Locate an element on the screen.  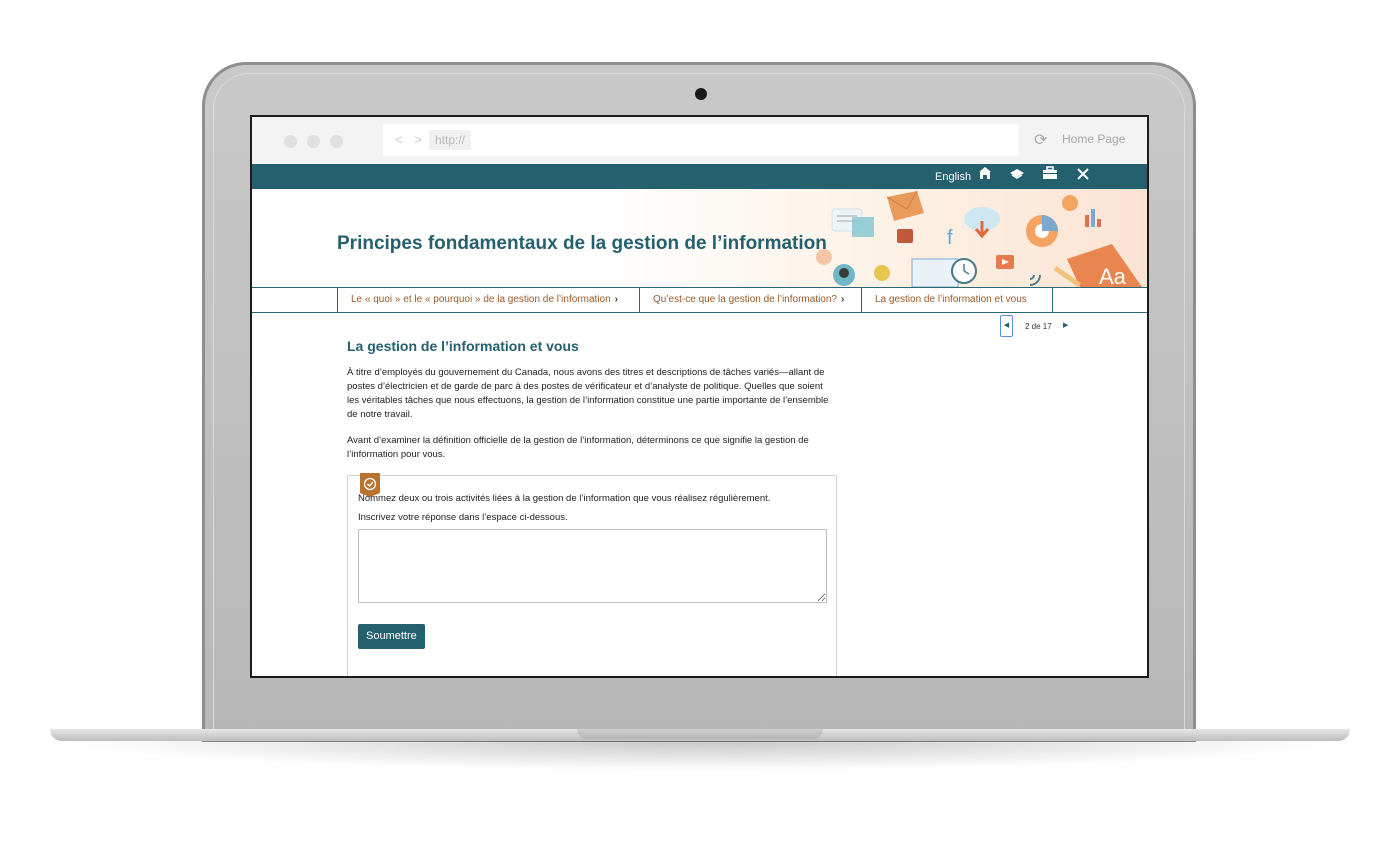
close-icon is located at coordinates (1083, 176).